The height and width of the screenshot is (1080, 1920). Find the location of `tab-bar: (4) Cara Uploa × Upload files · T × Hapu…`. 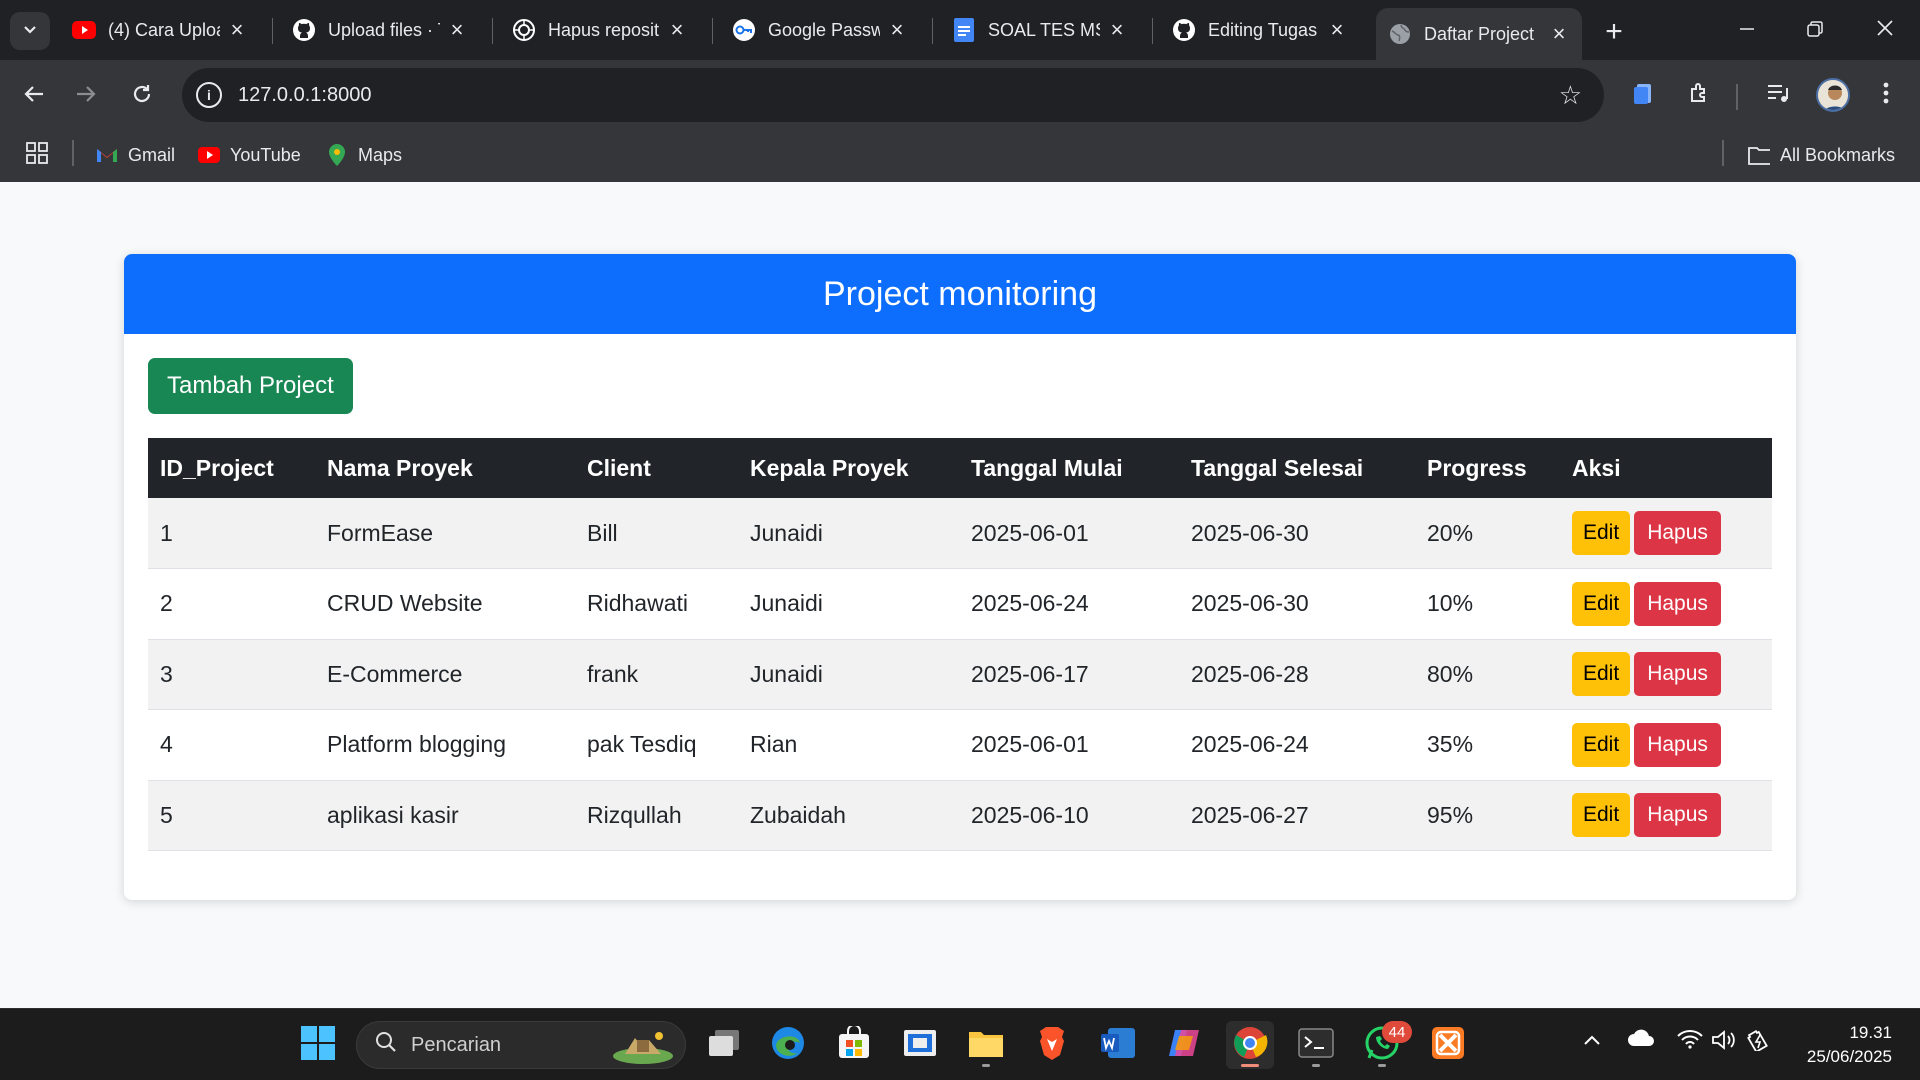

tab-bar: (4) Cara Uploa × Upload files · T × Hapu… is located at coordinates (960, 30).